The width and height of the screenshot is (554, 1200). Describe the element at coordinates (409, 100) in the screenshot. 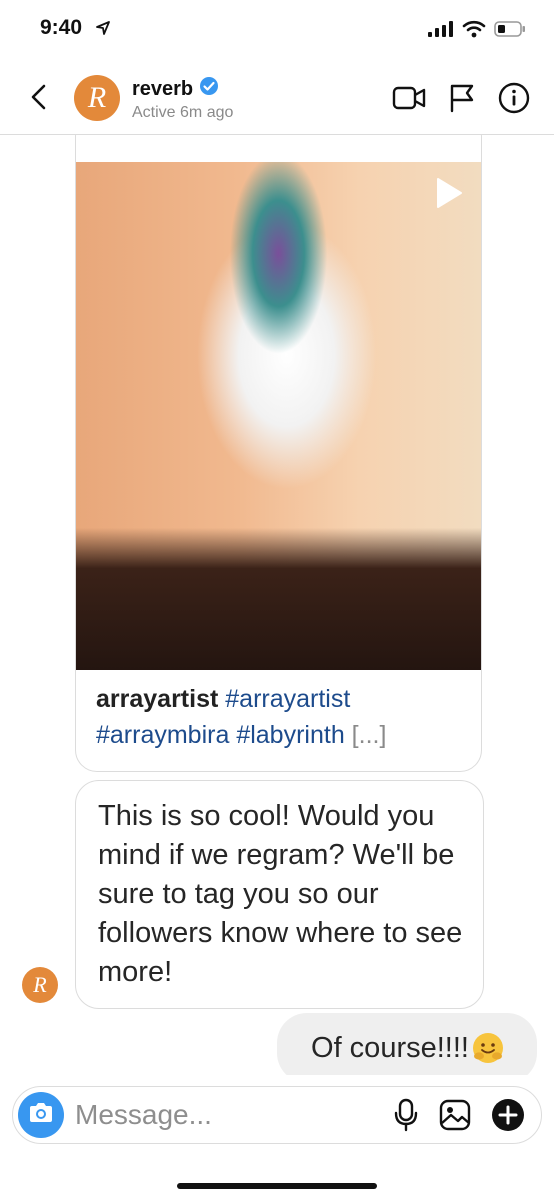

I see `video-call-icon` at that location.